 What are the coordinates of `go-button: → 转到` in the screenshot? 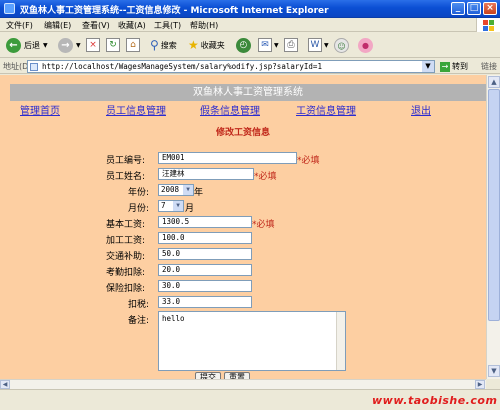 It's located at (454, 66).